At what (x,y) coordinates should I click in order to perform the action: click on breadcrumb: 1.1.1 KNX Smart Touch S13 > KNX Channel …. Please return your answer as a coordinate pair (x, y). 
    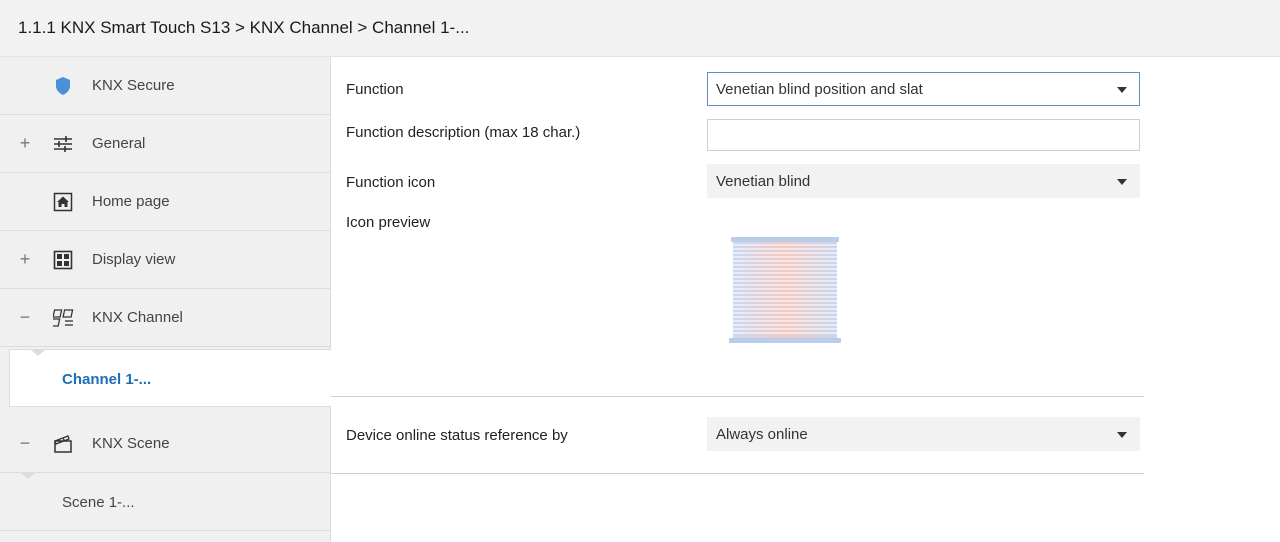
    Looking at the image, I should click on (244, 27).